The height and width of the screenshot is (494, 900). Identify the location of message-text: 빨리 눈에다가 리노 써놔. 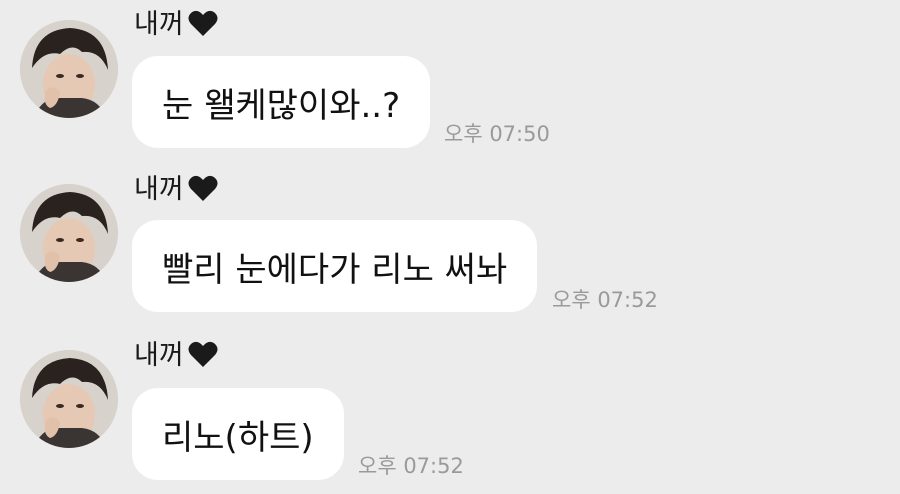
(335, 269).